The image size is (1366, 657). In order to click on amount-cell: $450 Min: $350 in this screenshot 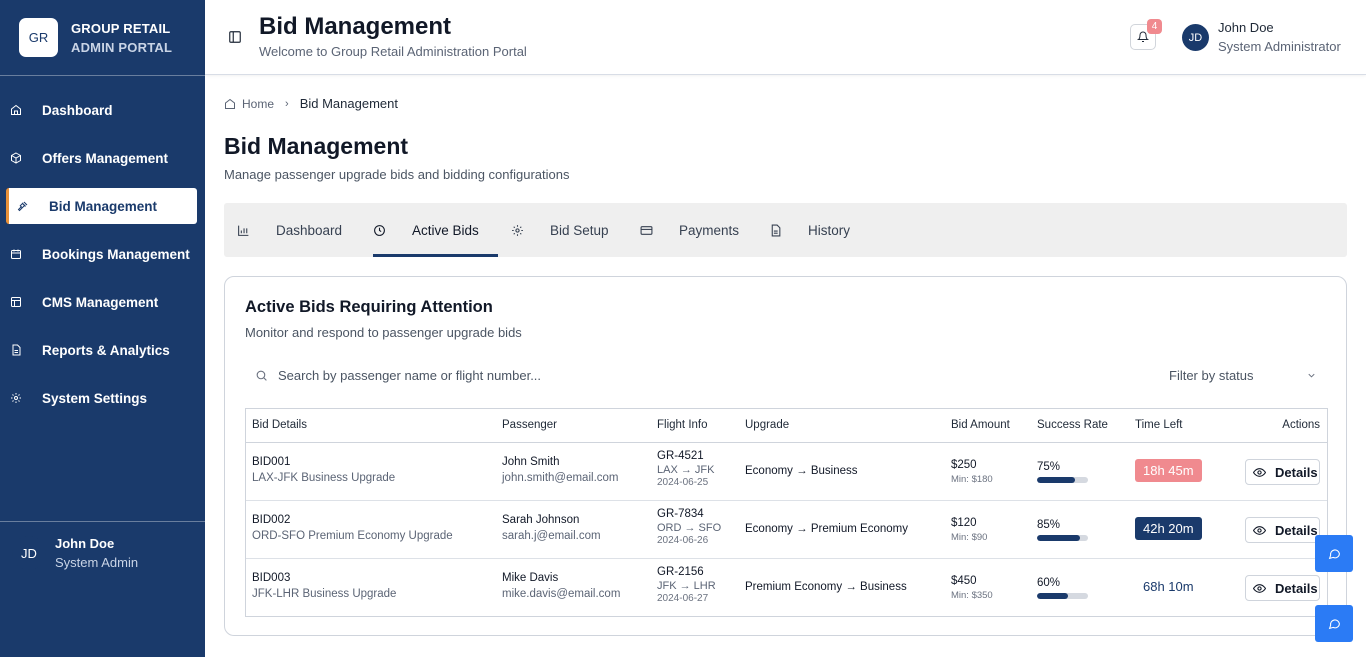, I will do `click(972, 588)`.